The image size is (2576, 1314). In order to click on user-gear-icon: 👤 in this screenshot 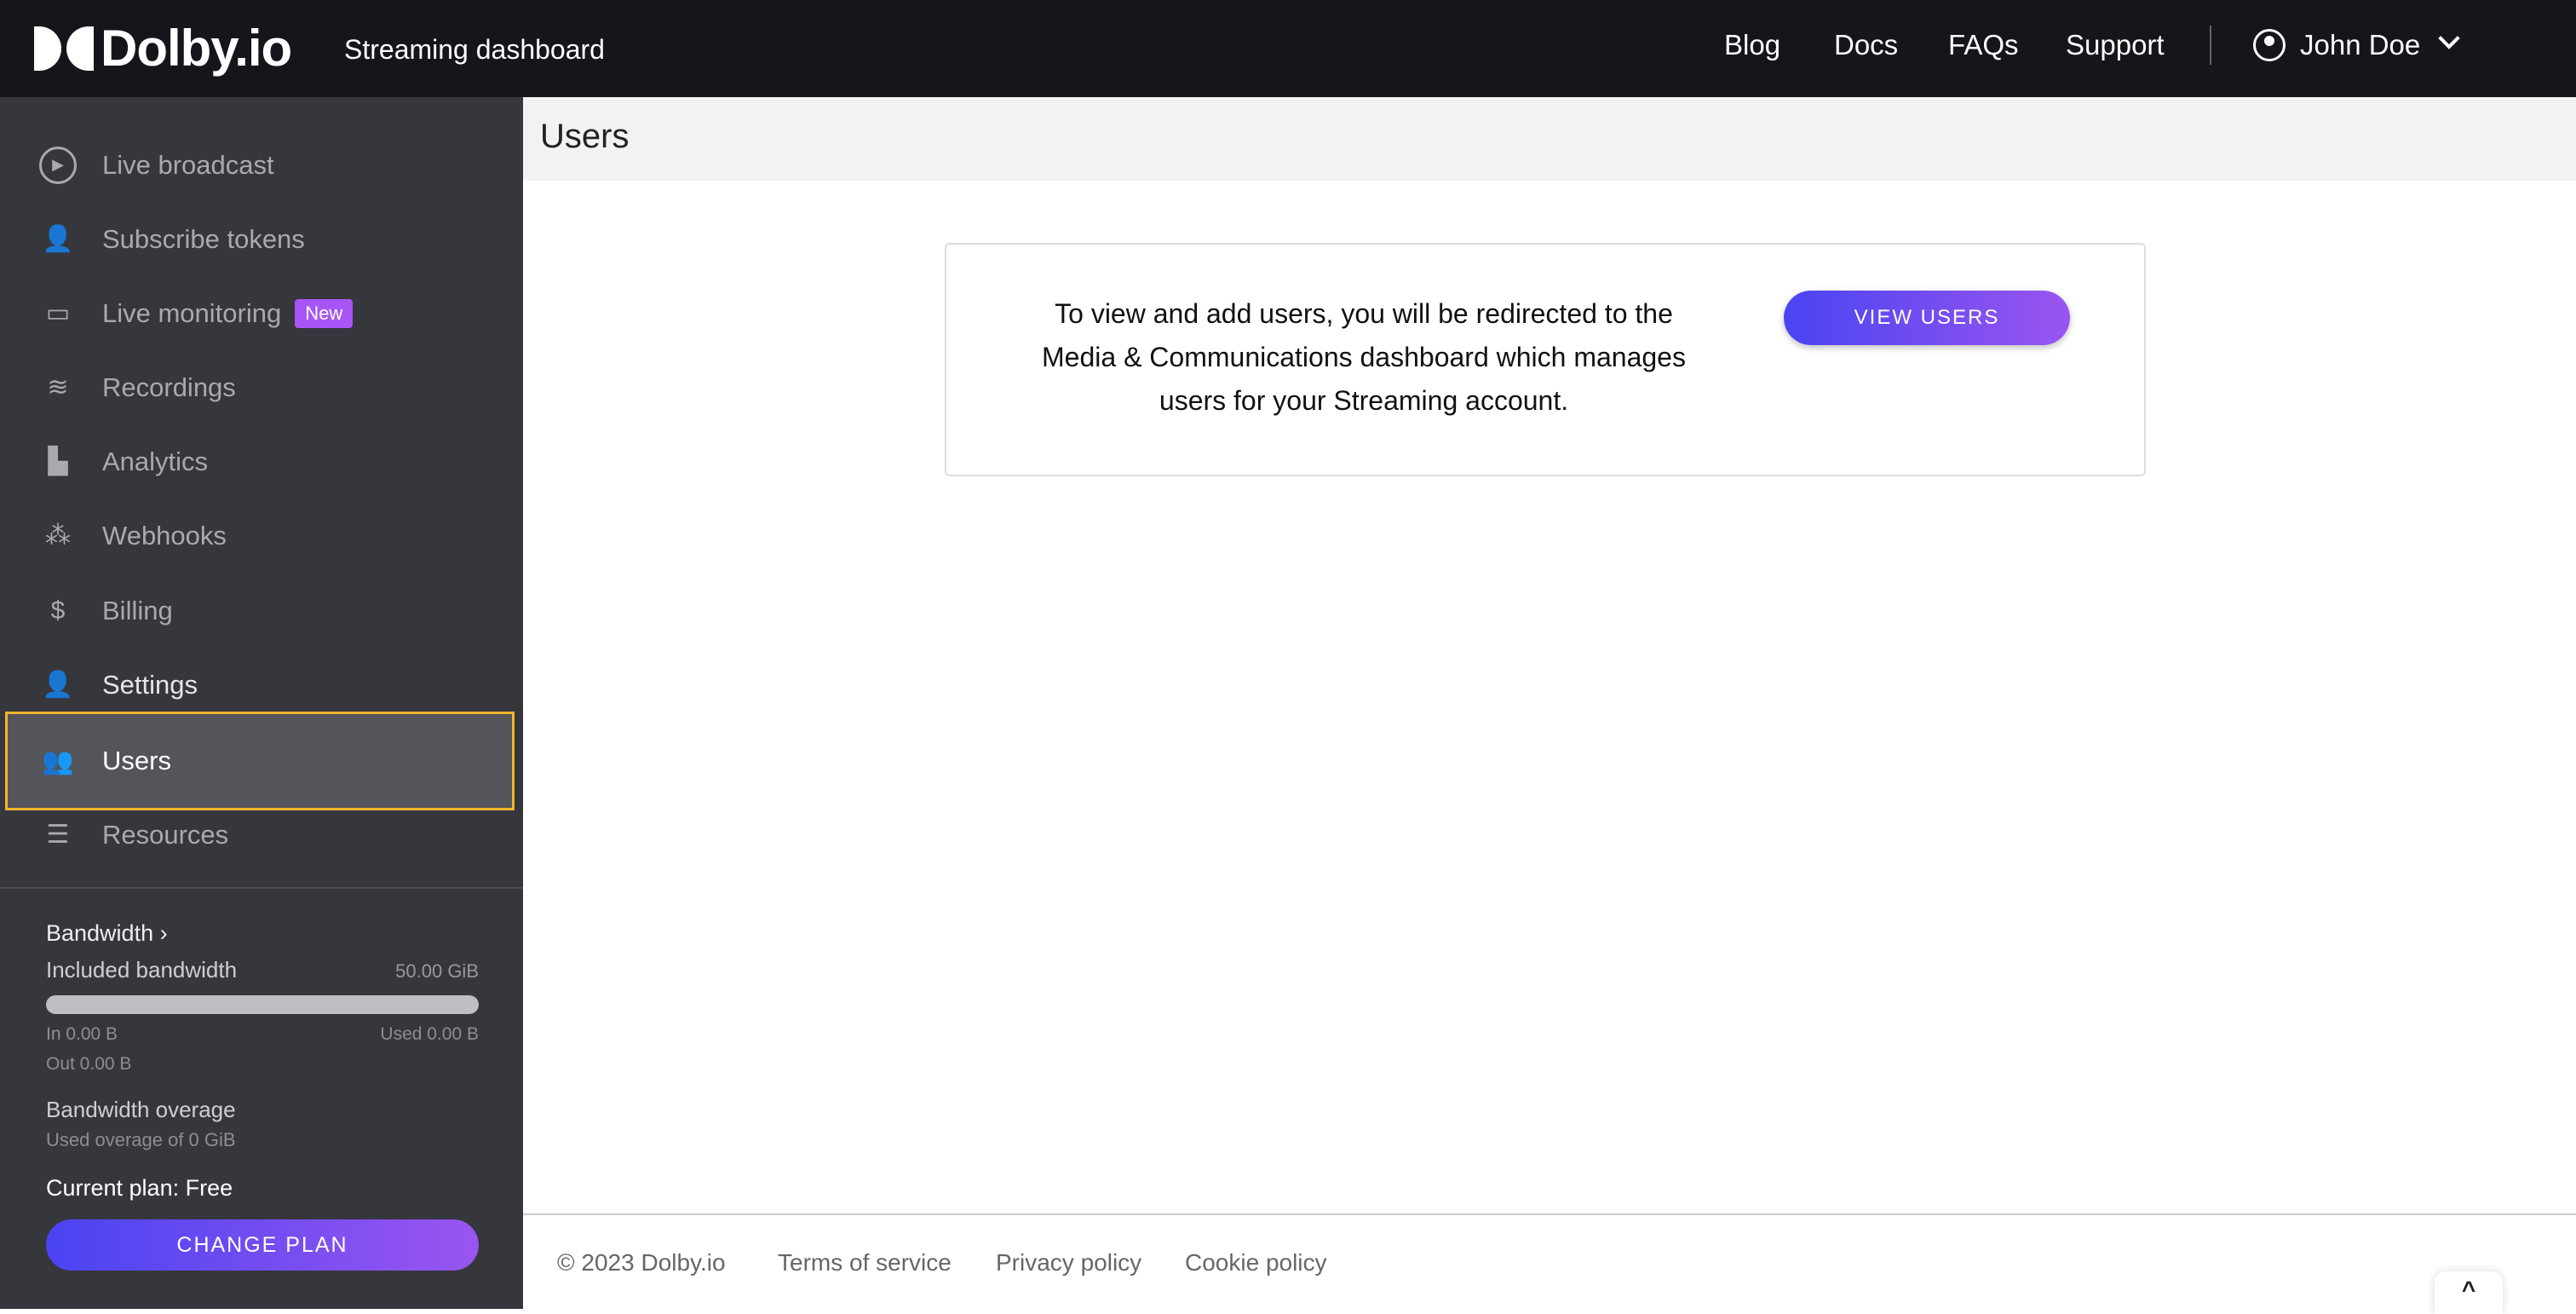, I will do `click(58, 685)`.